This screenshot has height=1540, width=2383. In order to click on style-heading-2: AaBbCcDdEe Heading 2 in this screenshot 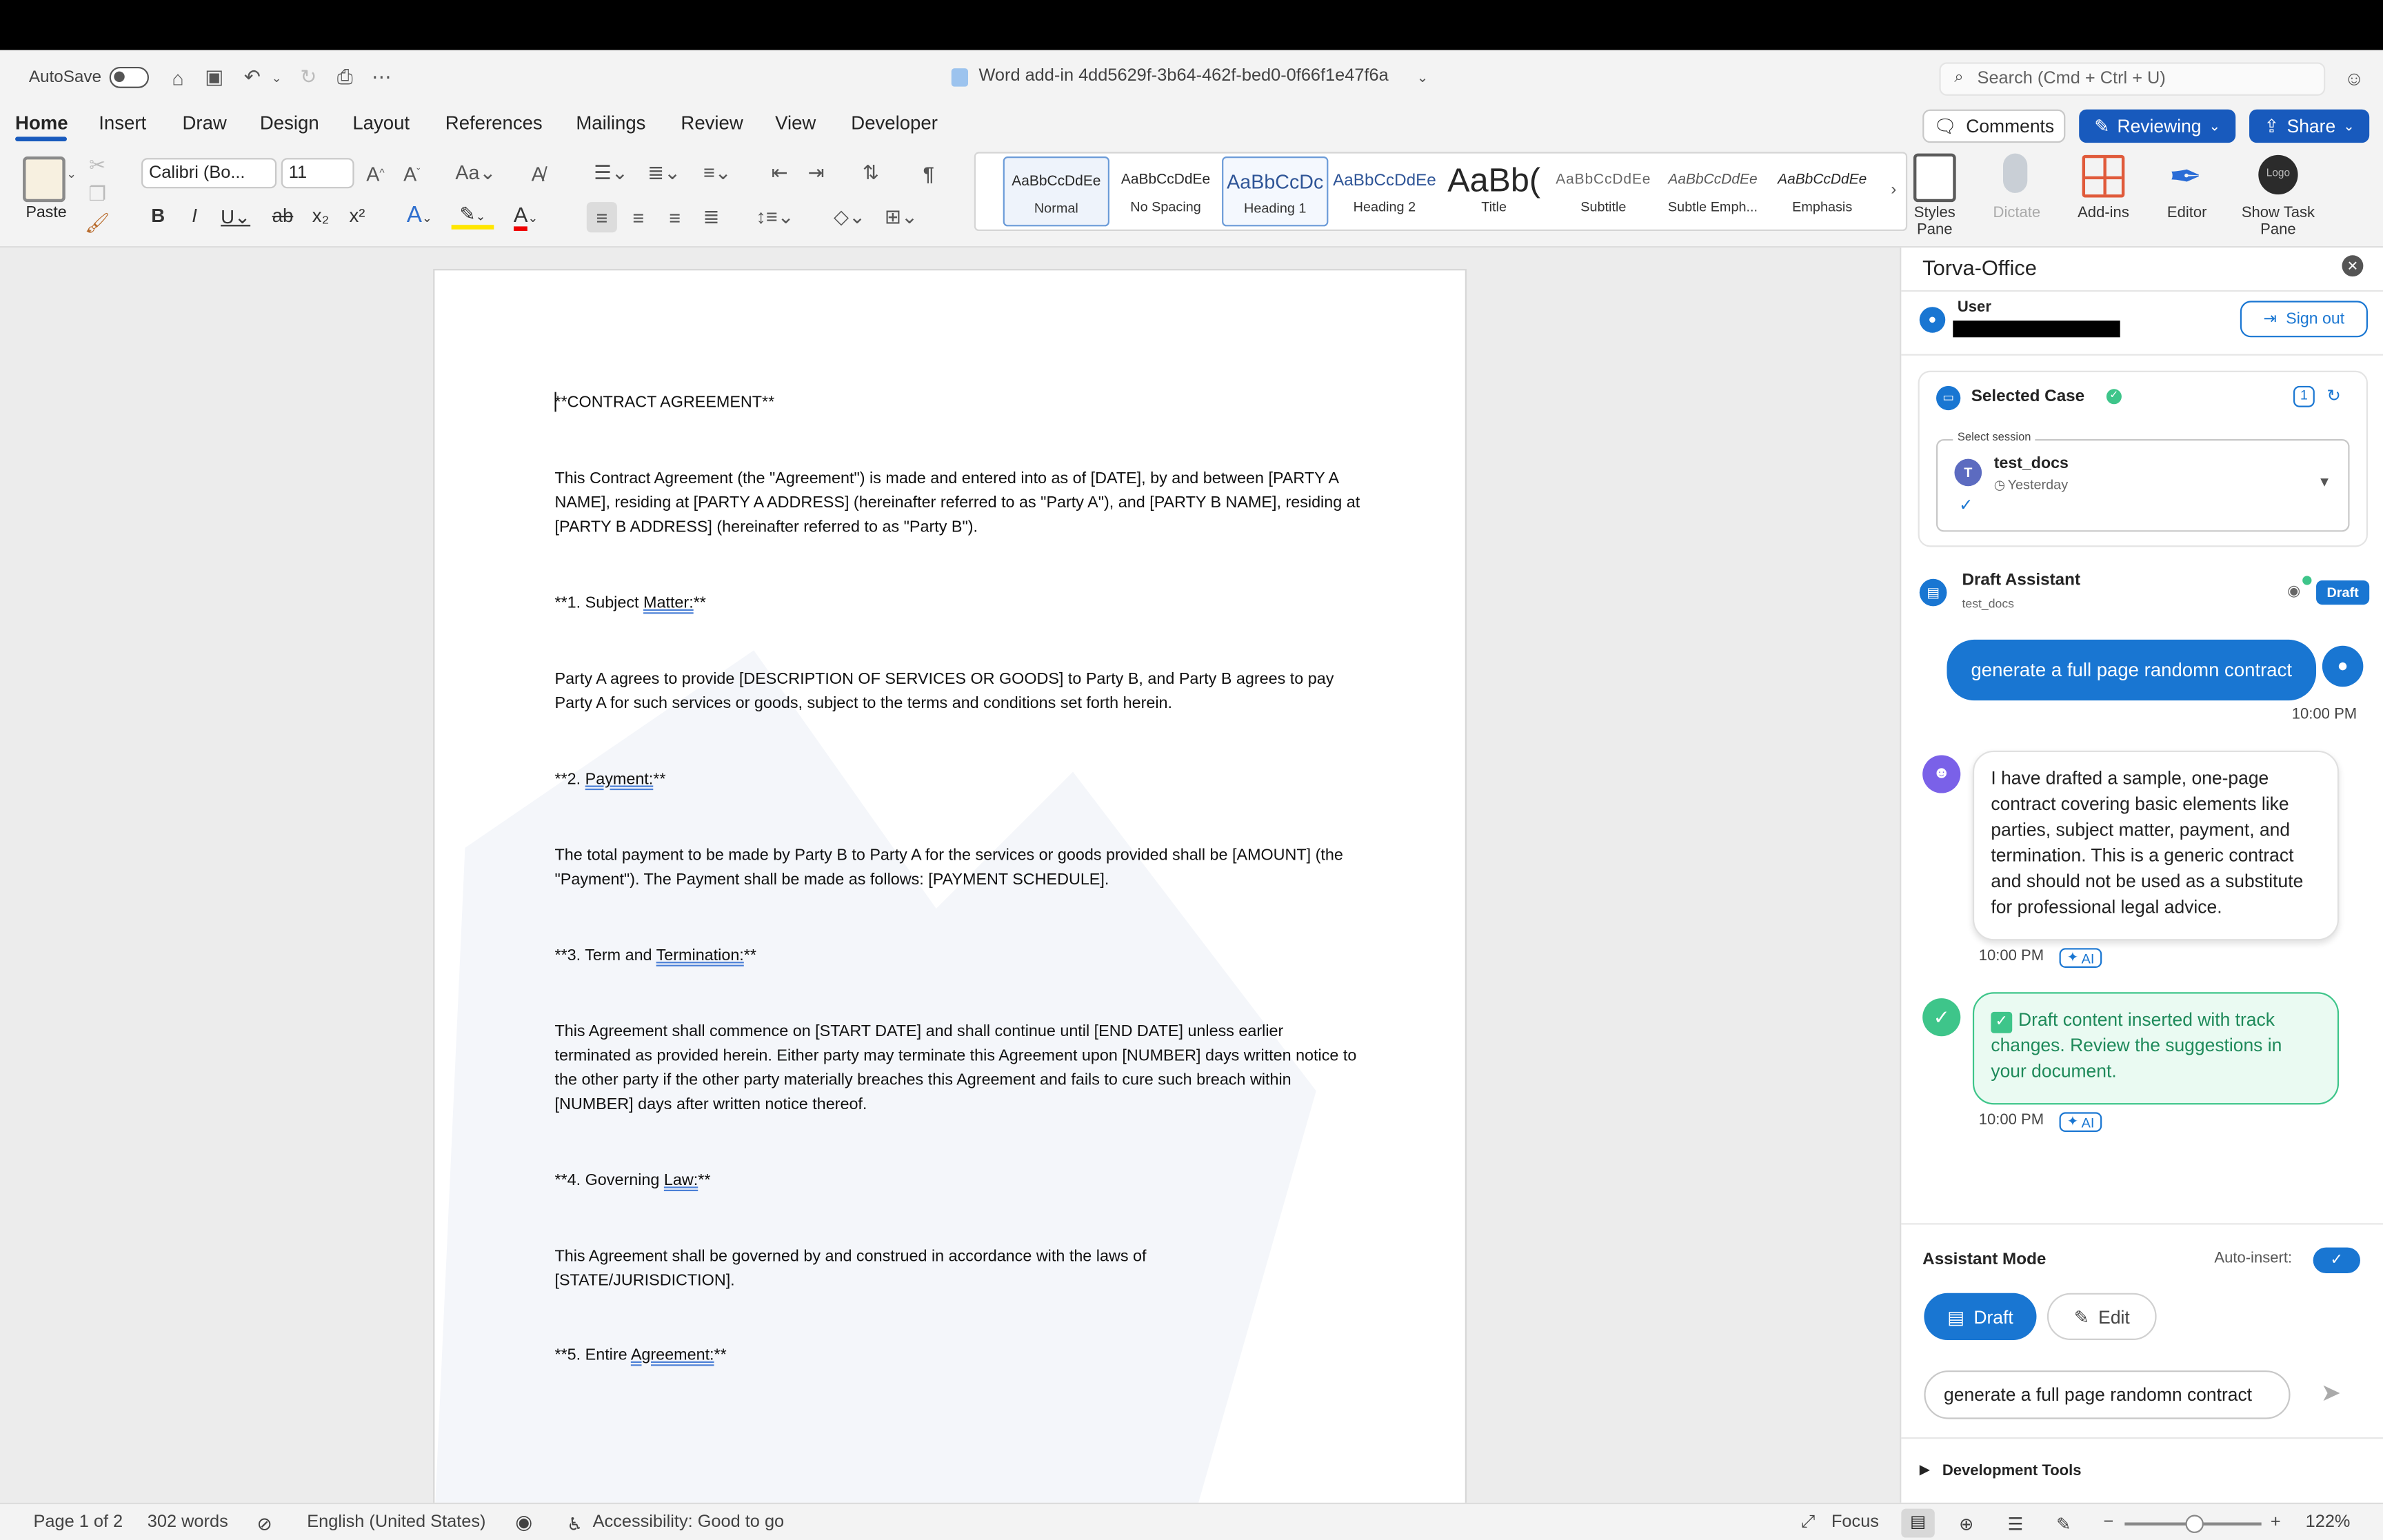, I will do `click(1384, 191)`.